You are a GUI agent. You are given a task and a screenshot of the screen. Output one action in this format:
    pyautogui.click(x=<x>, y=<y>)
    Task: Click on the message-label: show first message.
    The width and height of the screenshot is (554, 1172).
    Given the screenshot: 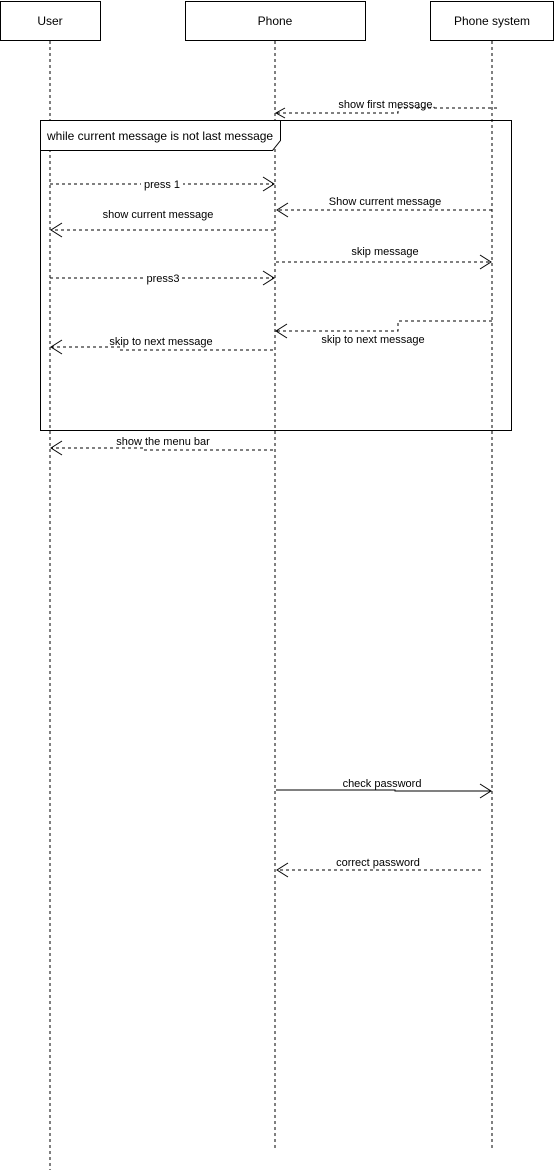 What is the action you would take?
    pyautogui.click(x=386, y=105)
    